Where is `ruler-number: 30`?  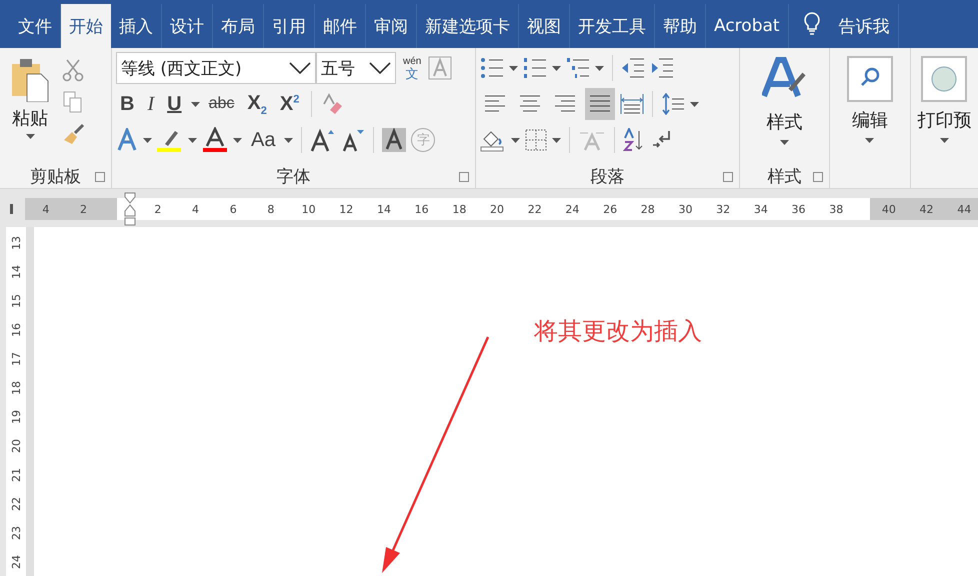
ruler-number: 30 is located at coordinates (685, 209).